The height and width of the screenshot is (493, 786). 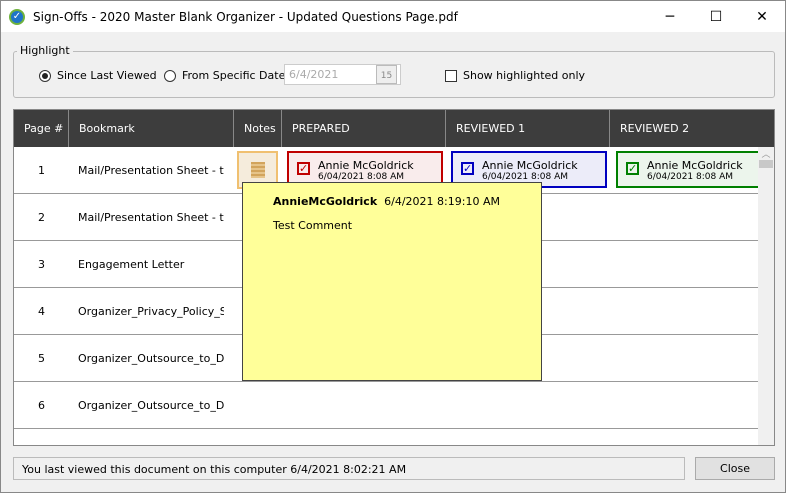 I want to click on page-number: 1, so click(x=41, y=170).